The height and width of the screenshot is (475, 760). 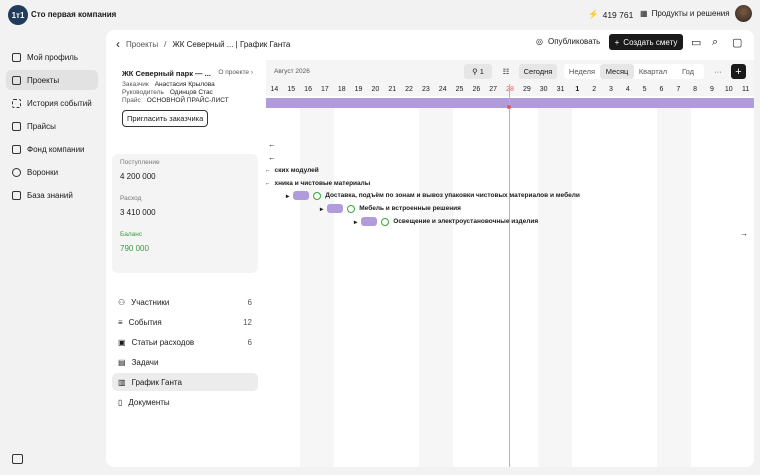 I want to click on day-label: 5, so click(x=644, y=89).